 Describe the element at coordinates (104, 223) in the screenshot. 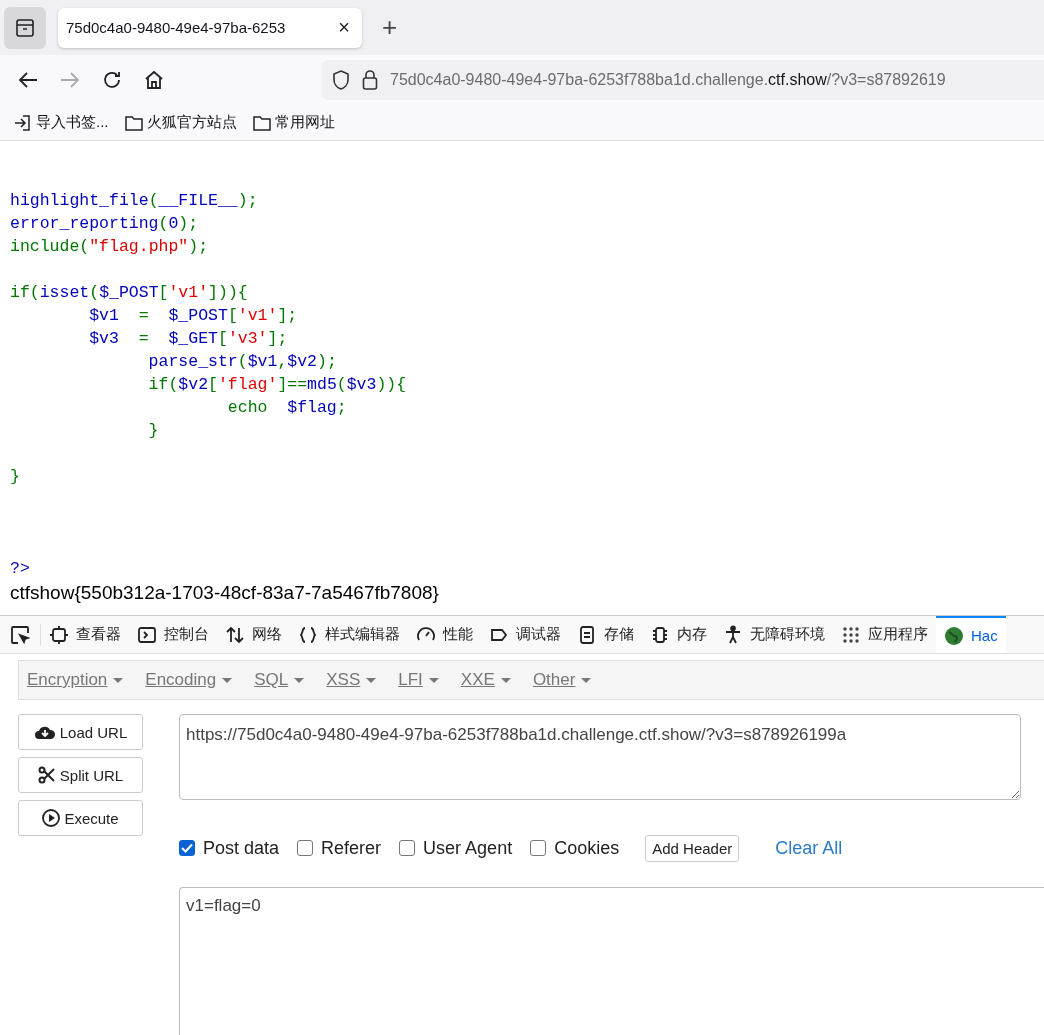

I see `code-line: error_reporting(0);` at that location.